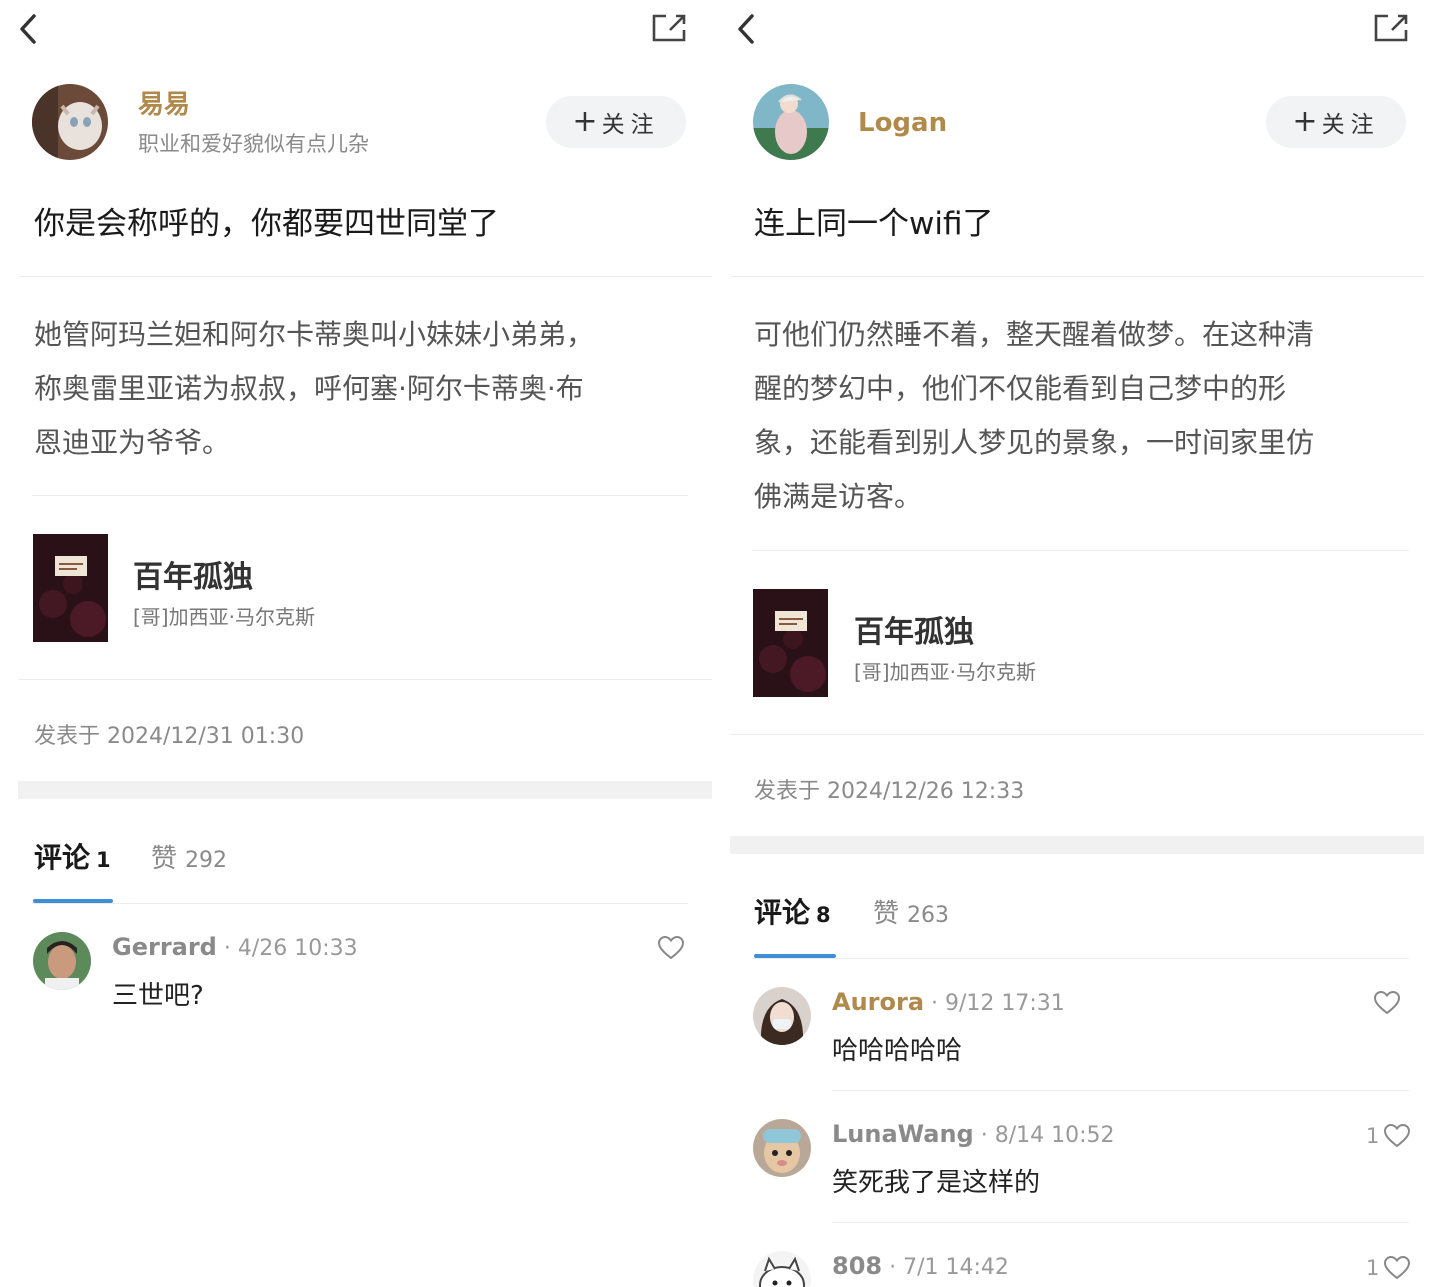 The width and height of the screenshot is (1440, 1287). Describe the element at coordinates (290, 948) in the screenshot. I see `comment-time: · 4/26 10:33` at that location.